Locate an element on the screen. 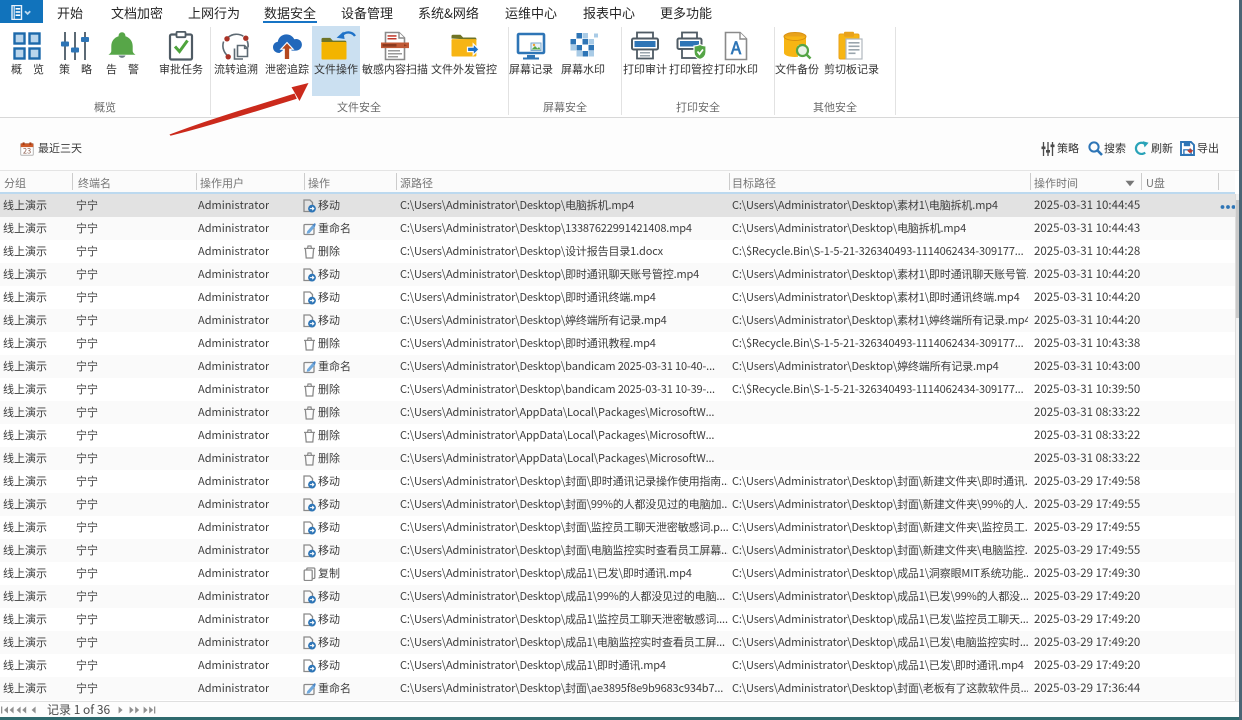  svg-text: 23 is located at coordinates (27, 151).